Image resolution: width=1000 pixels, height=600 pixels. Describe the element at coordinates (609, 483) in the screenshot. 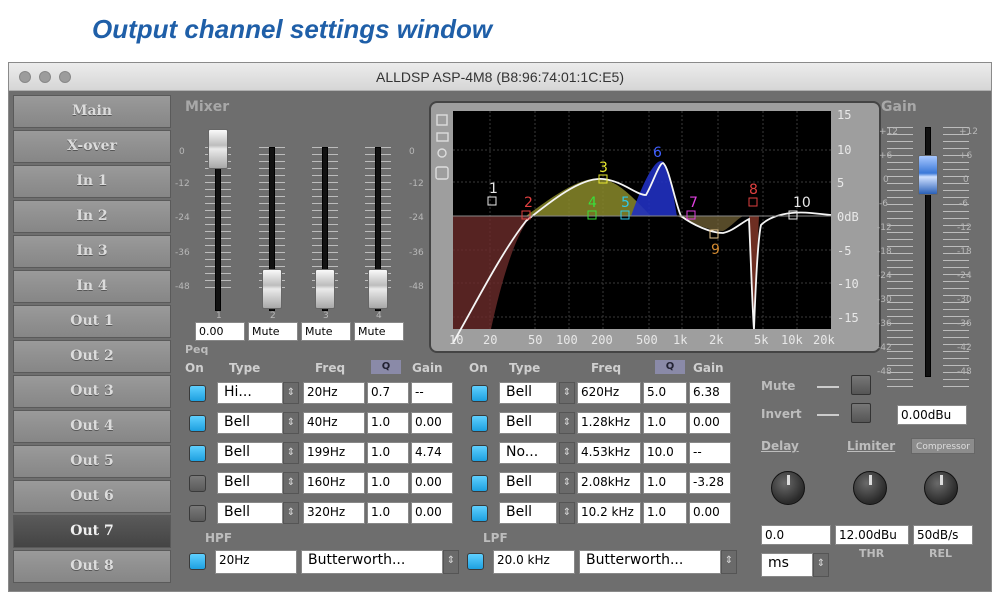

I see `peq-right-4-freq: 2.08kHz` at that location.